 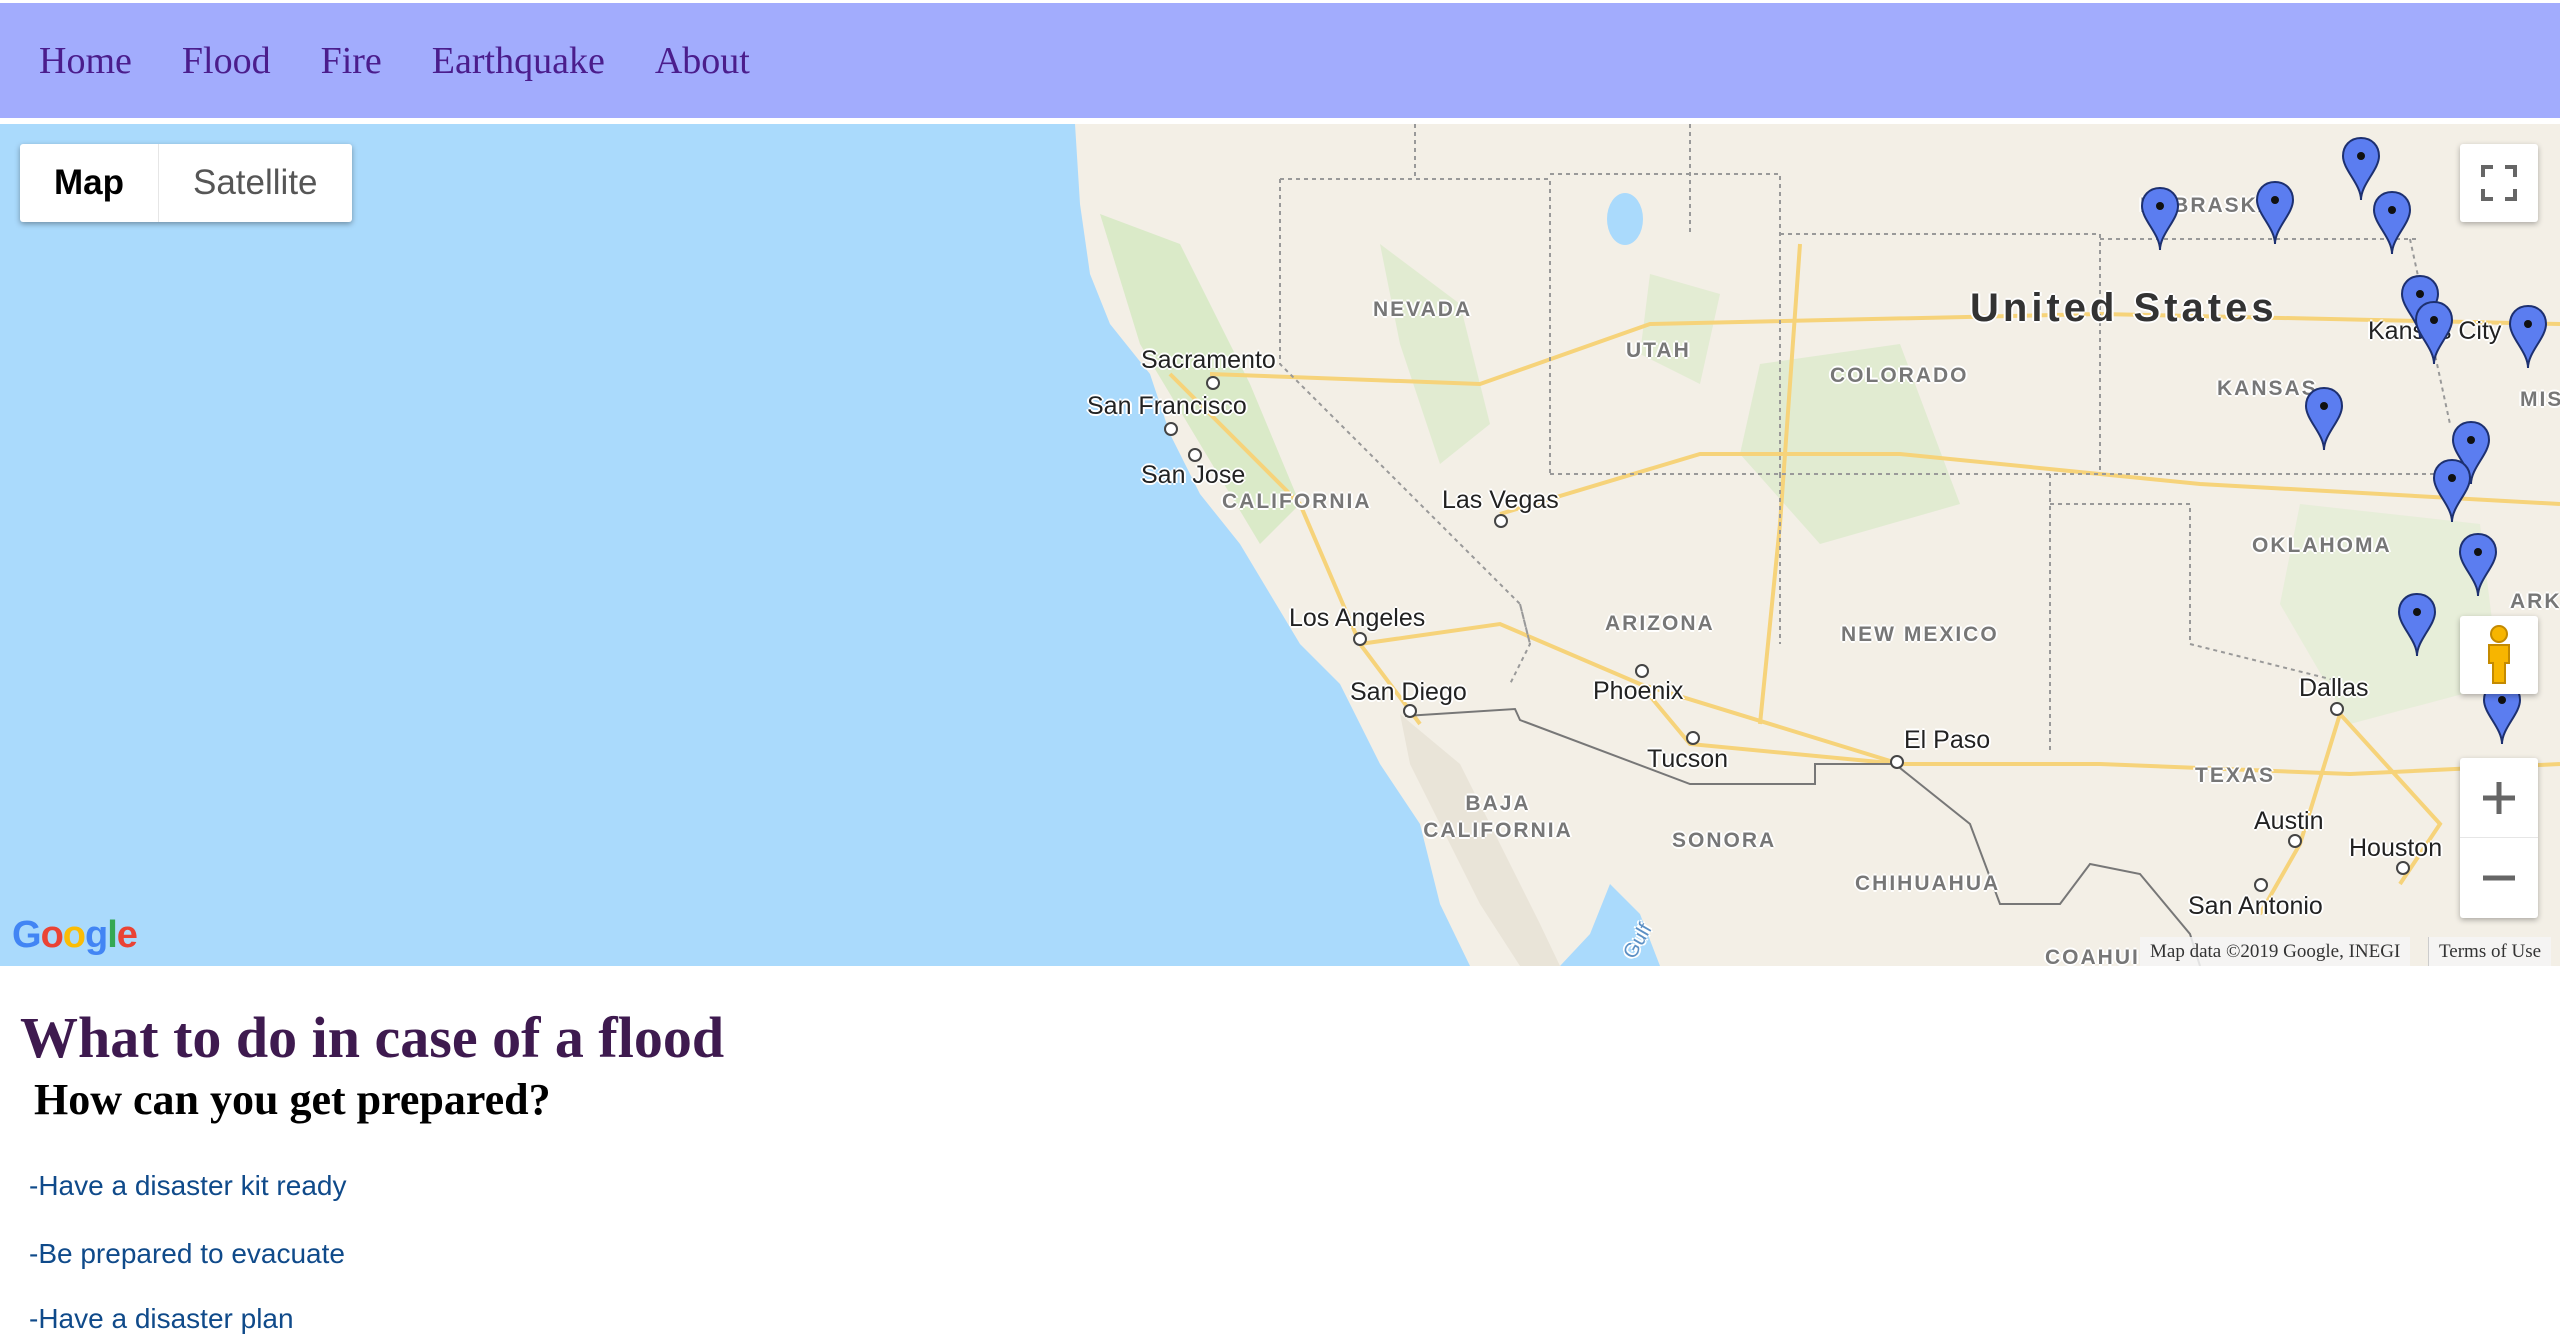 I want to click on map-type-control: Map Satellite, so click(x=186, y=183).